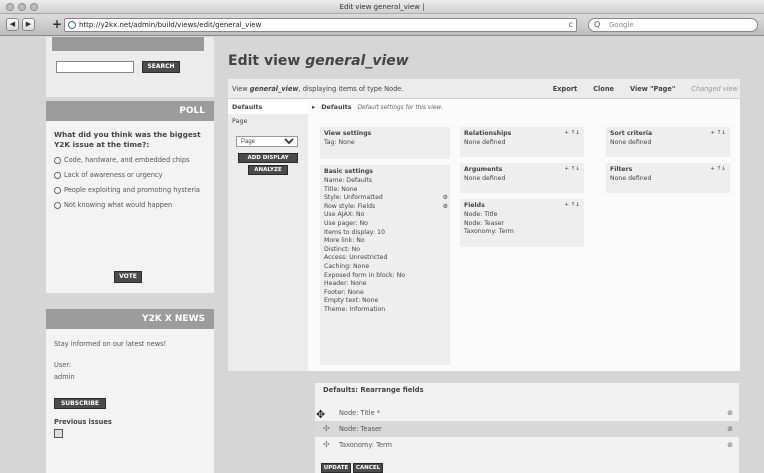 Image resolution: width=764 pixels, height=473 pixels. What do you see at coordinates (527, 429) in the screenshot?
I see `rearrange-row: ✣ Node: Teaser ⊘` at bounding box center [527, 429].